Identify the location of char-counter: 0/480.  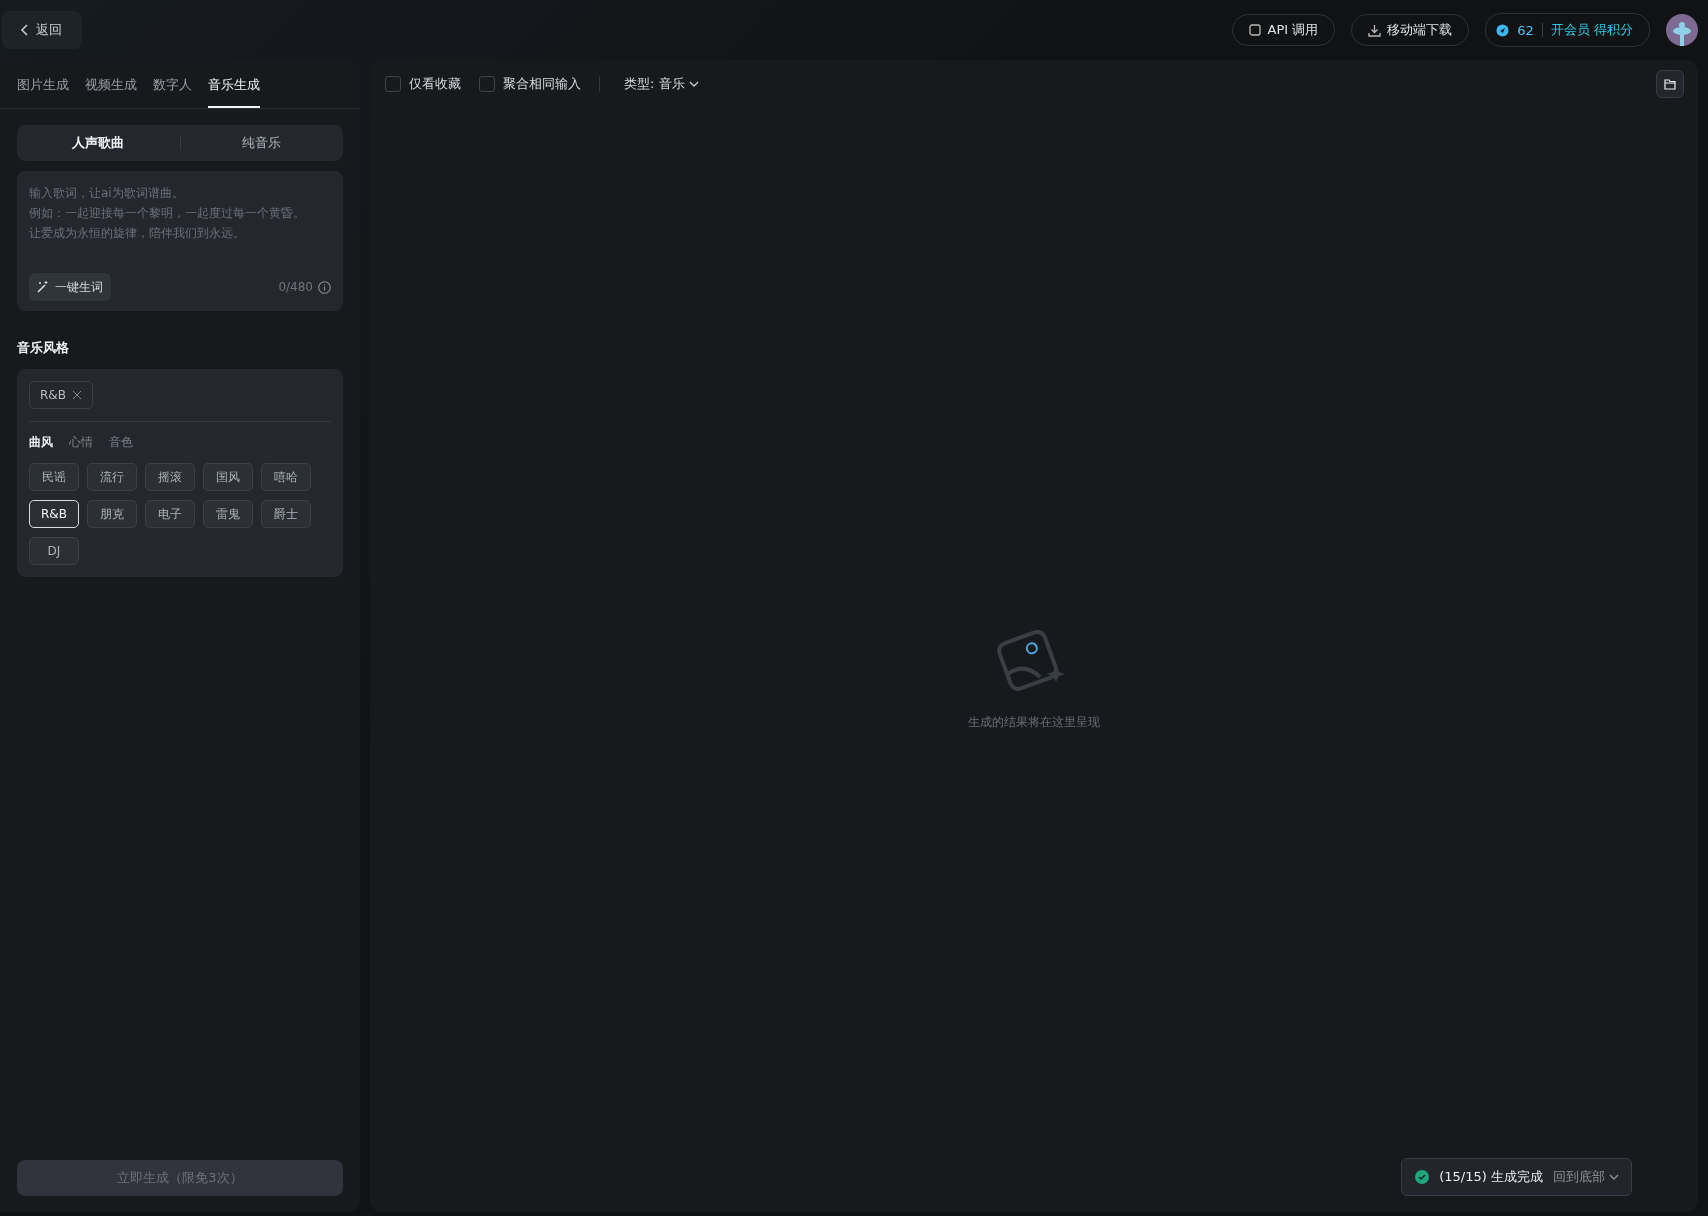
(295, 287).